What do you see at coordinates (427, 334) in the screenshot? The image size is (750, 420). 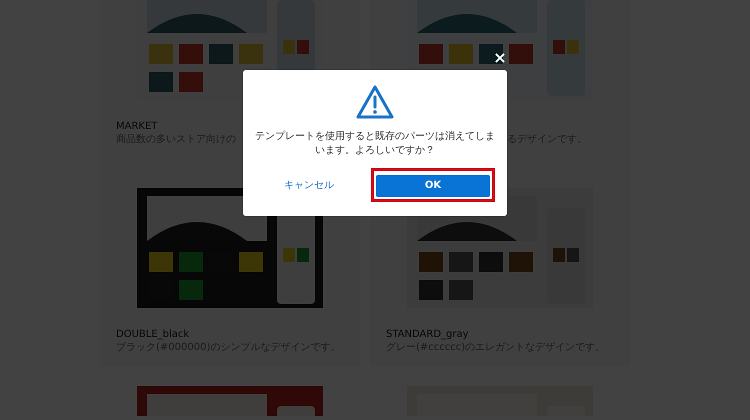 I see `template-name: STANDARD_gray` at bounding box center [427, 334].